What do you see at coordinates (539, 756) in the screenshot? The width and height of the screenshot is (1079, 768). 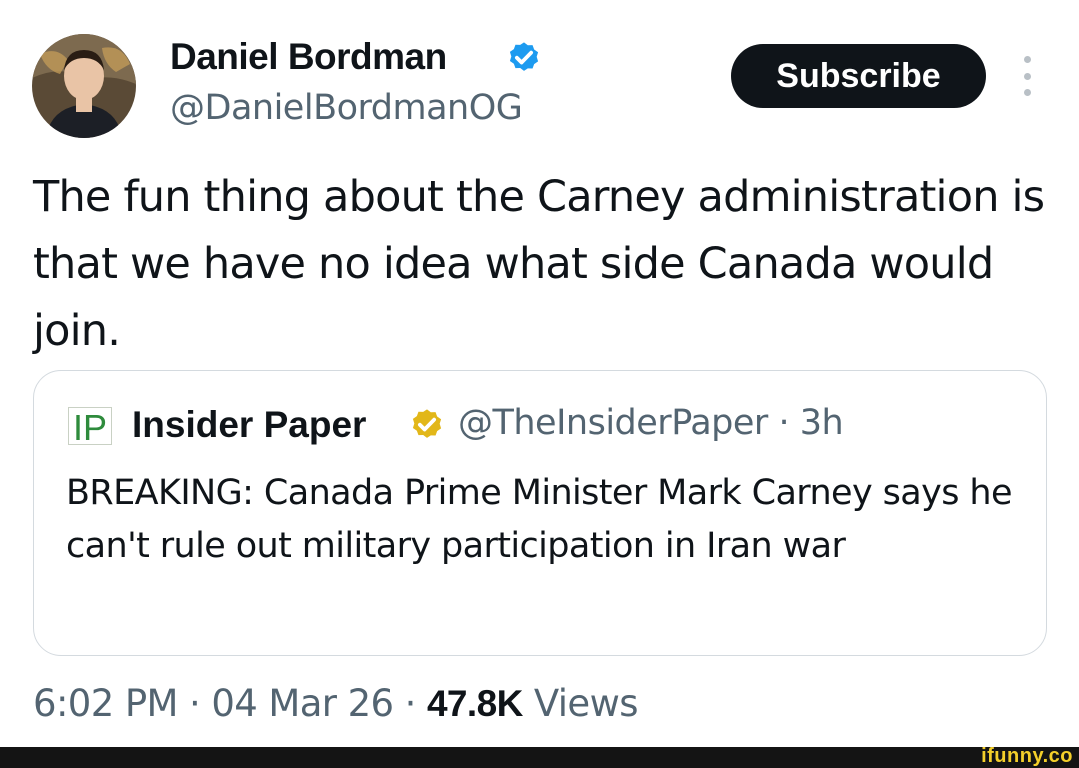 I see `watermark-bar: ifunny.co` at bounding box center [539, 756].